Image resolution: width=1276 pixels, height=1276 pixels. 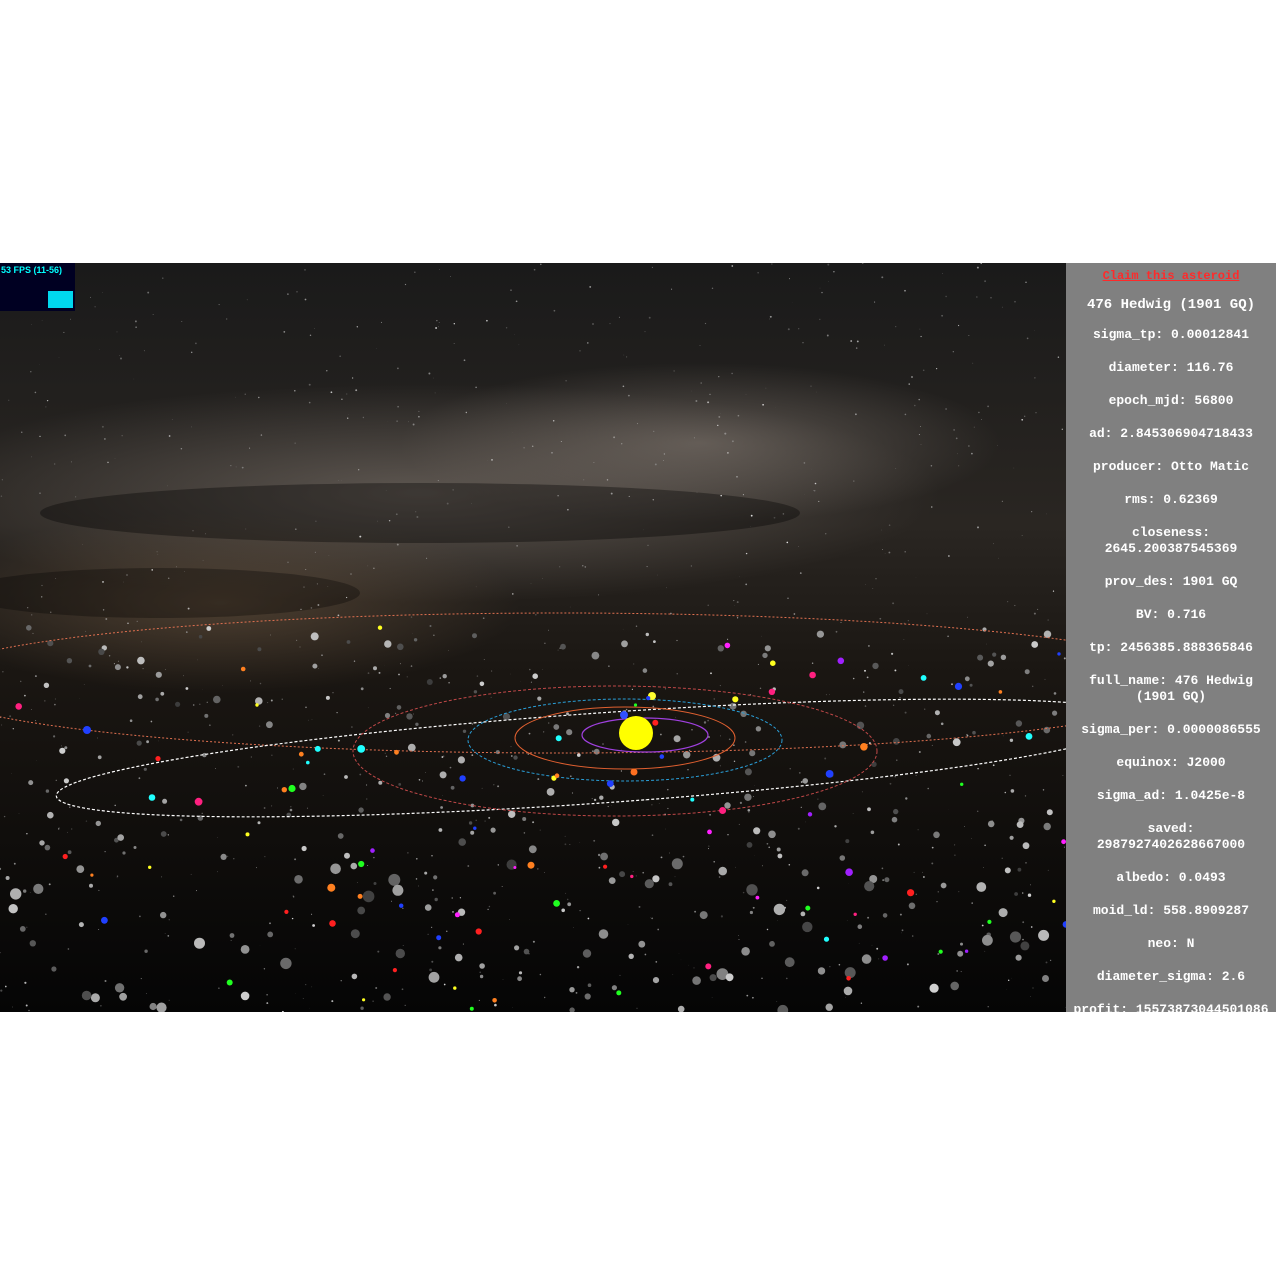 What do you see at coordinates (37, 287) in the screenshot?
I see `fps-stats-panel: 53 FPS (11-56)` at bounding box center [37, 287].